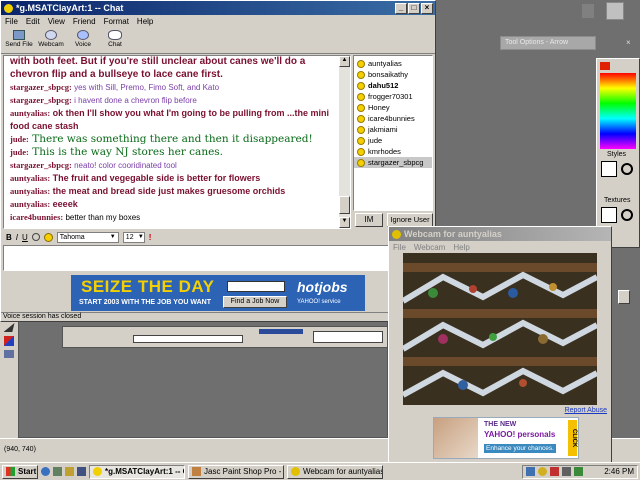 This screenshot has width=640, height=480. What do you see at coordinates (456, 438) in the screenshot?
I see `ad-photo` at bounding box center [456, 438].